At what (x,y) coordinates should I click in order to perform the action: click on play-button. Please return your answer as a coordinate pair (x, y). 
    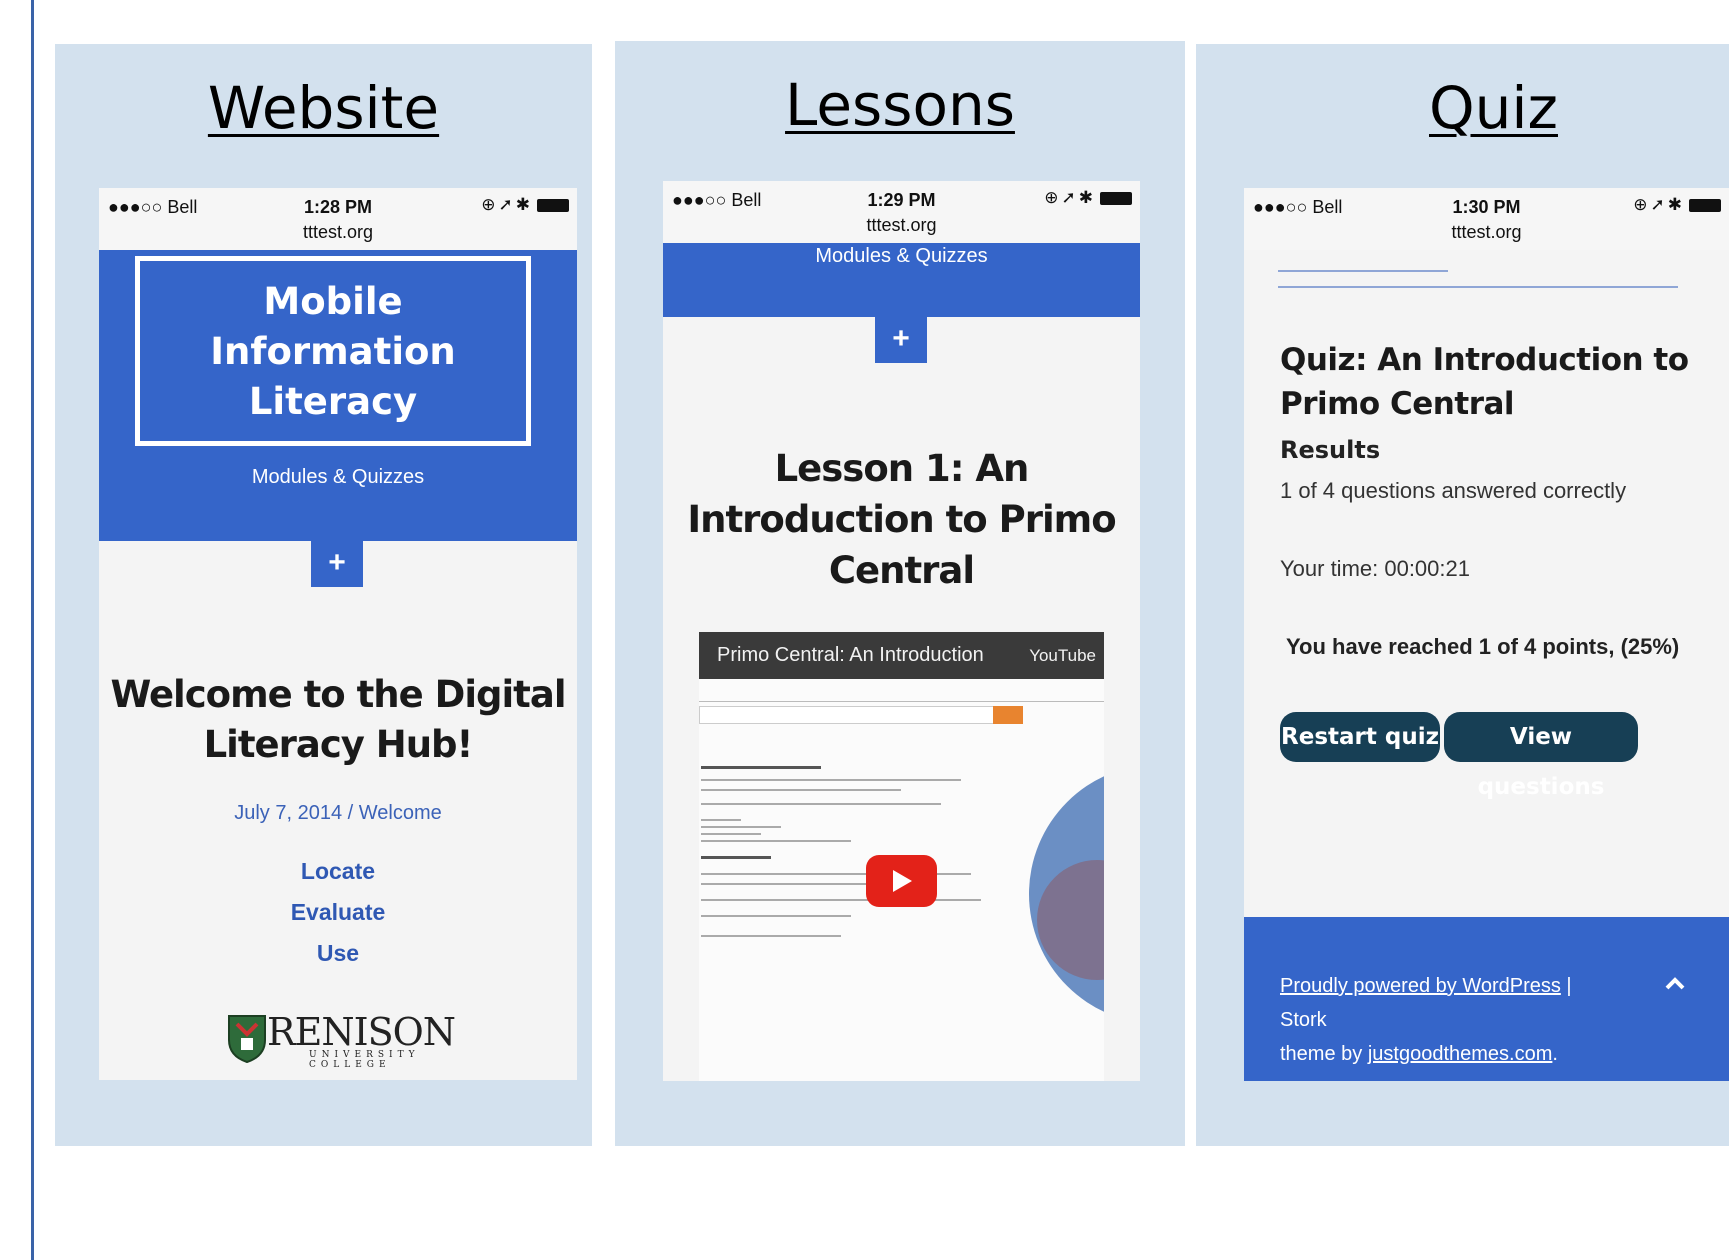
    Looking at the image, I should click on (901, 881).